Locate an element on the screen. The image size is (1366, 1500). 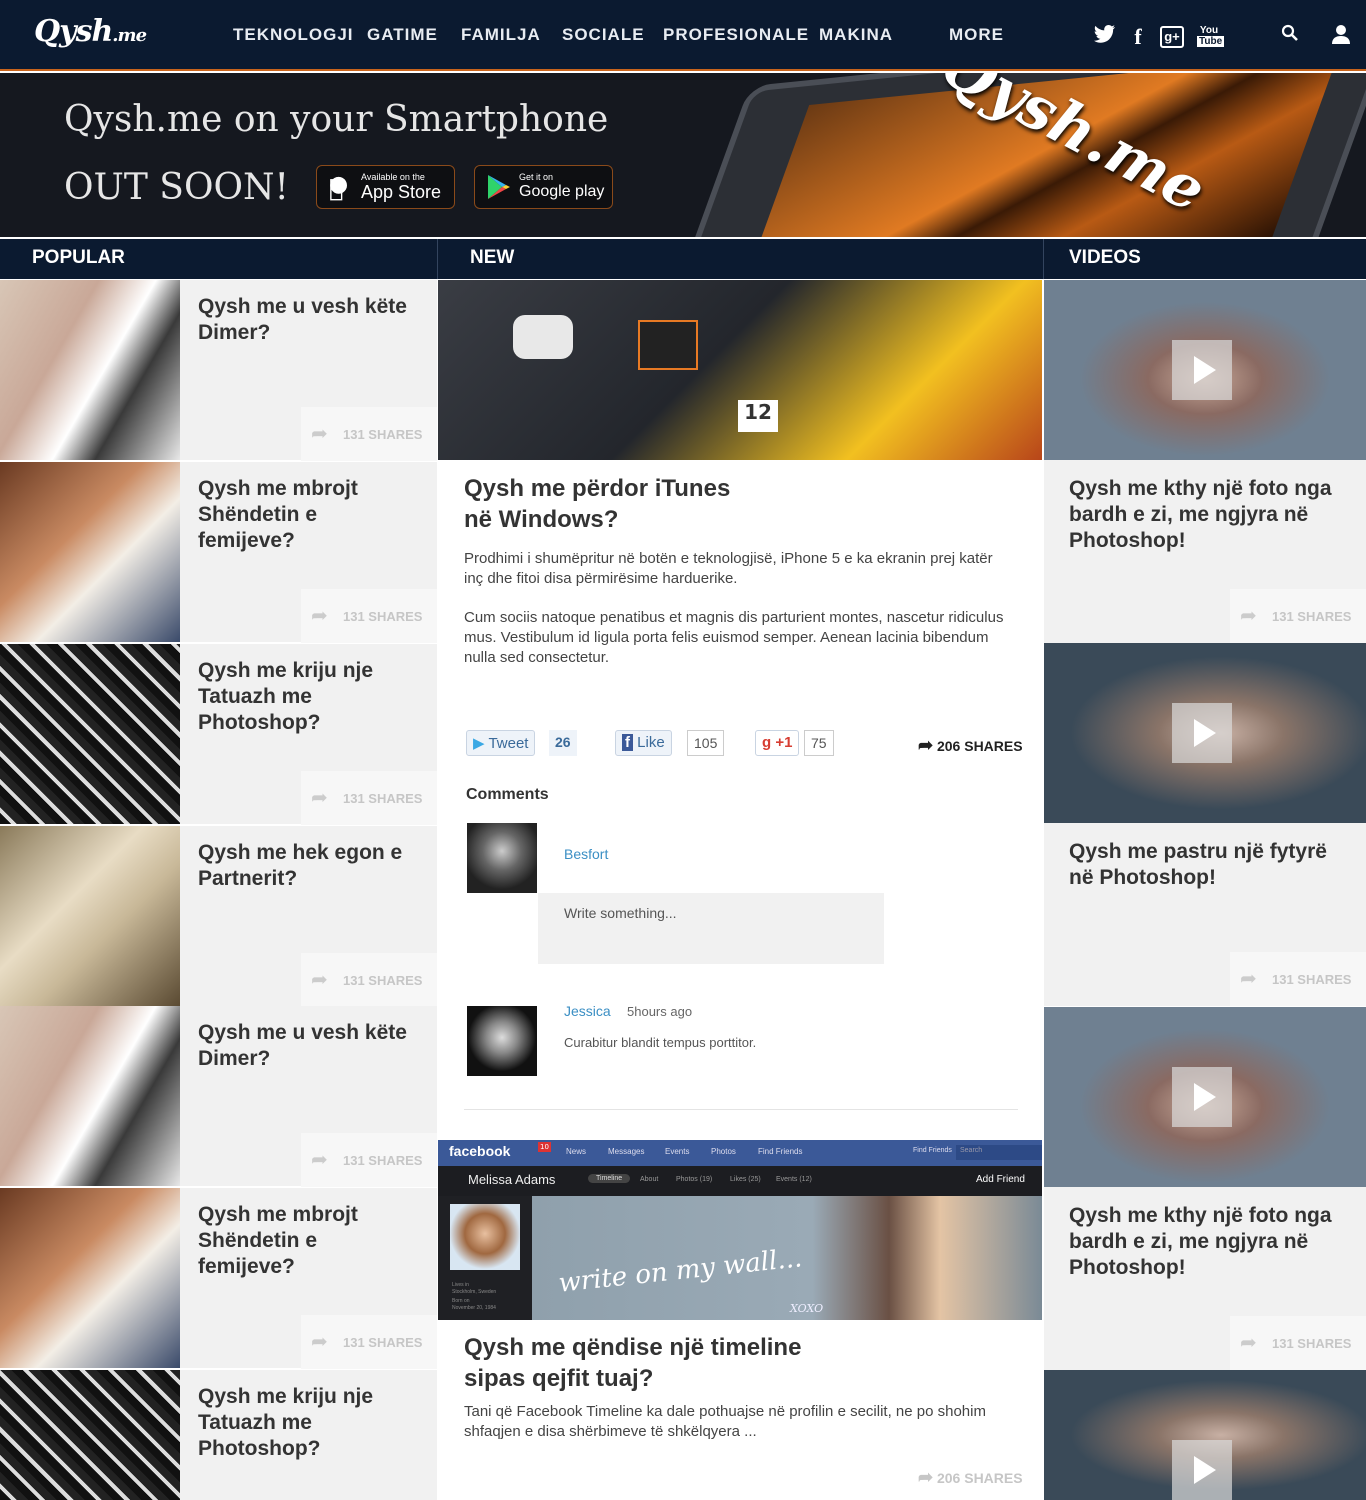
fb-subtab: Events (12) is located at coordinates (794, 1179).